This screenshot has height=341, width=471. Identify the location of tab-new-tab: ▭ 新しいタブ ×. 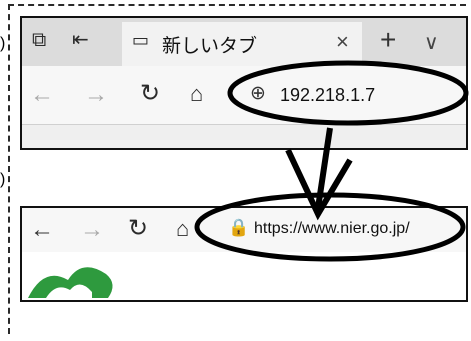
(242, 44).